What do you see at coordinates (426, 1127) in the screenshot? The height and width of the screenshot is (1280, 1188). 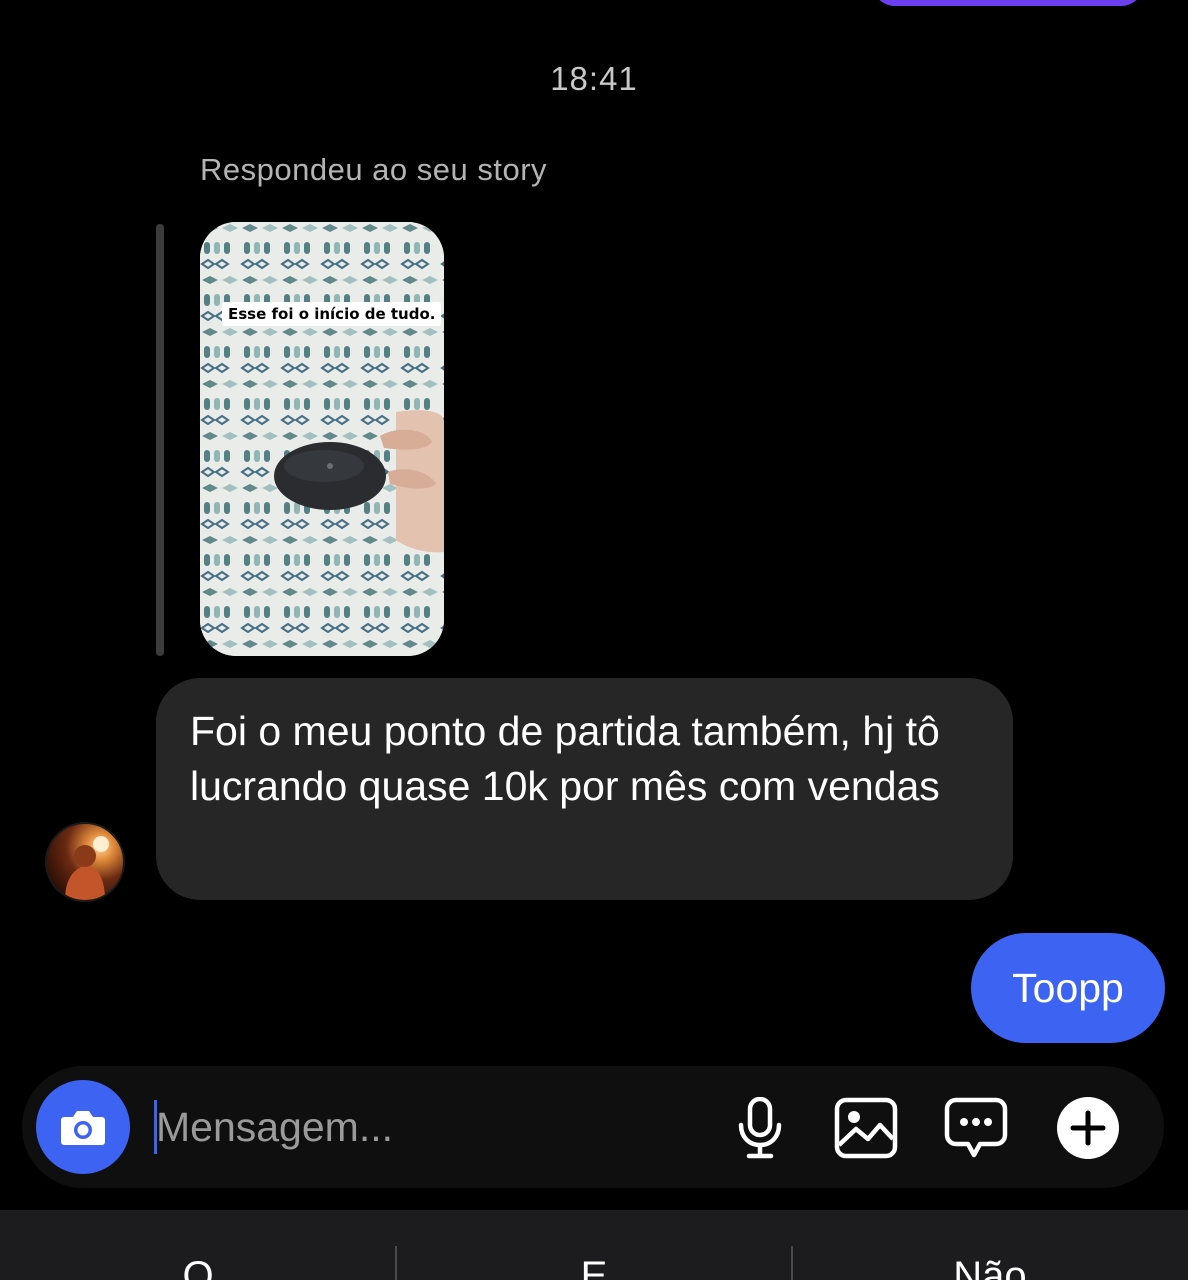 I see `message-input` at bounding box center [426, 1127].